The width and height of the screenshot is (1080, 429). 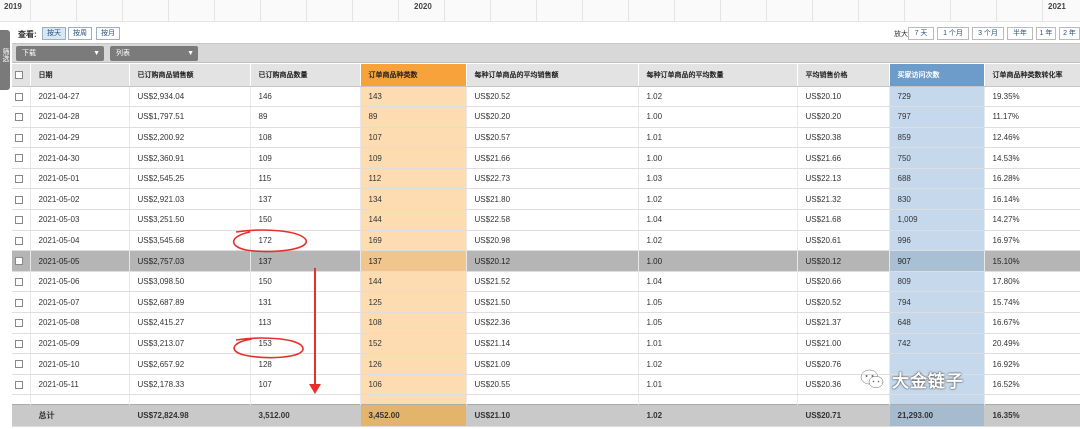 What do you see at coordinates (843, 220) in the screenshot?
I see `avg-selling-price-cell: US$21.68` at bounding box center [843, 220].